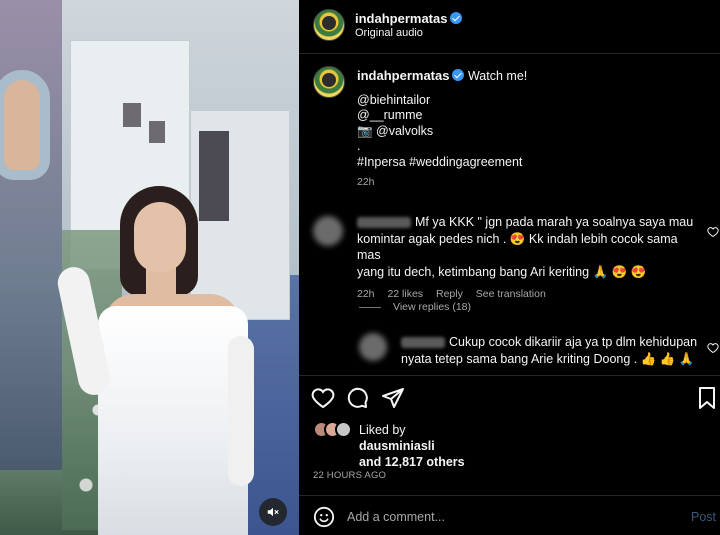 This screenshot has width=720, height=535. Describe the element at coordinates (412, 462) in the screenshot. I see `likes-count: and 12,817 others` at that location.